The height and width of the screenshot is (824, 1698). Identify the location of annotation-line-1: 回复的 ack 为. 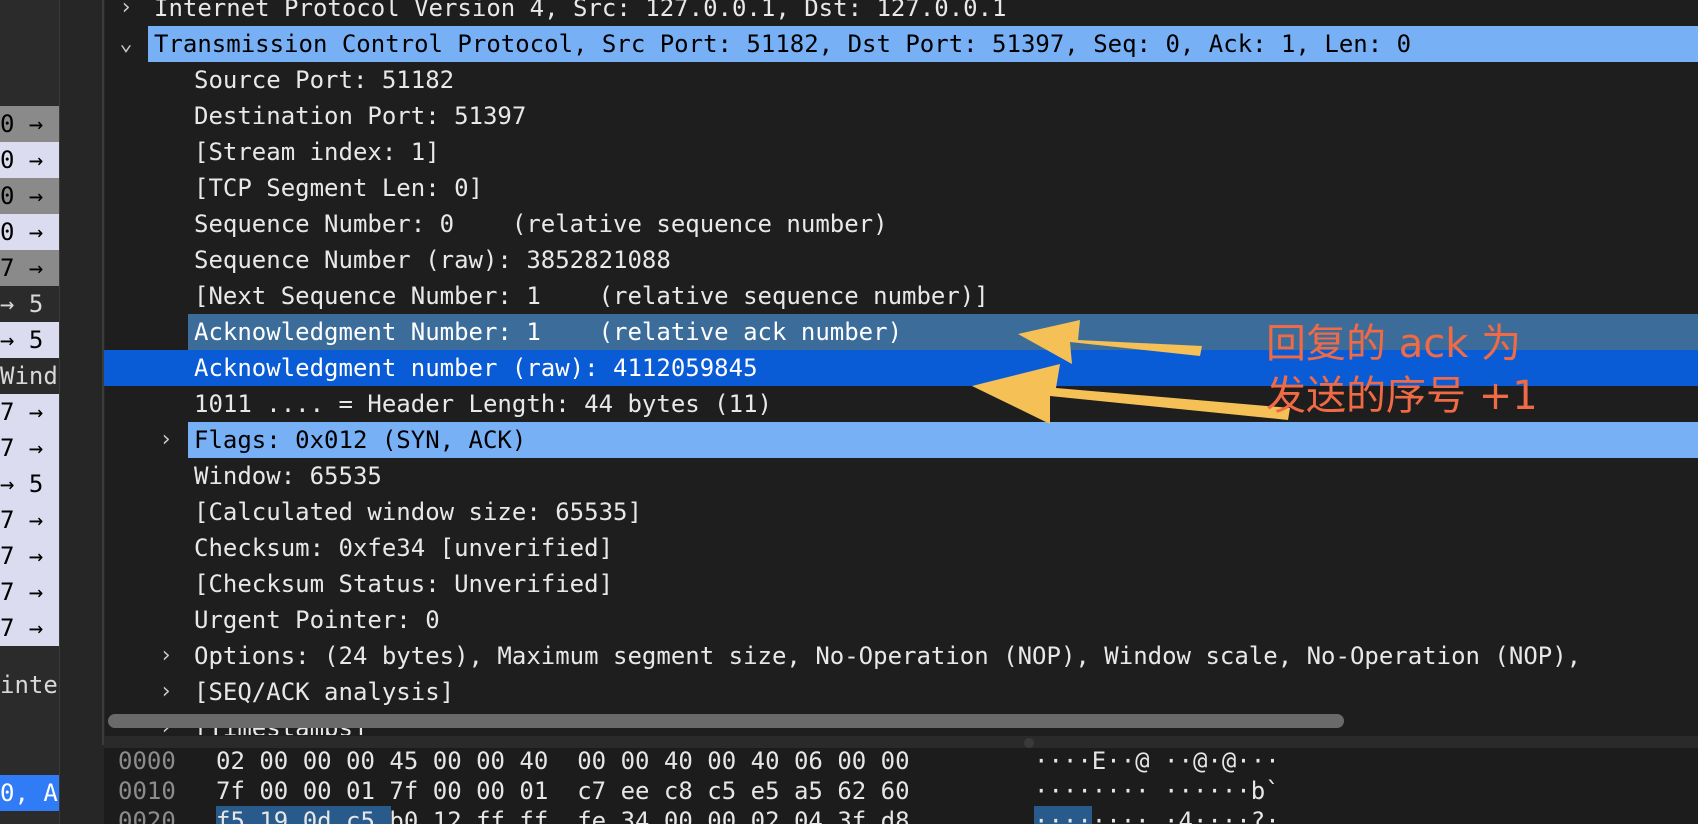
(1394, 344).